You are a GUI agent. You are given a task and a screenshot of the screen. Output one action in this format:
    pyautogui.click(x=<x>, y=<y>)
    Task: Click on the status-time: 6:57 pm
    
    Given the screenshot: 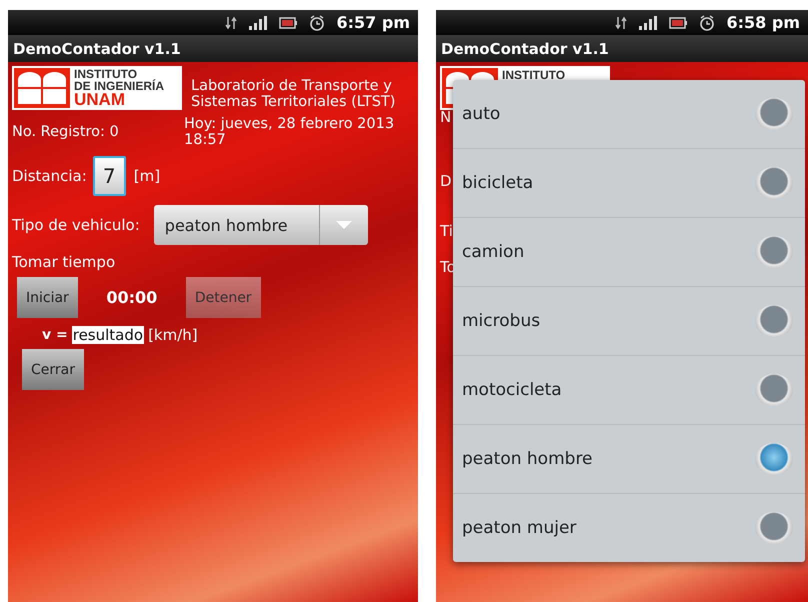 What is the action you would take?
    pyautogui.click(x=373, y=22)
    